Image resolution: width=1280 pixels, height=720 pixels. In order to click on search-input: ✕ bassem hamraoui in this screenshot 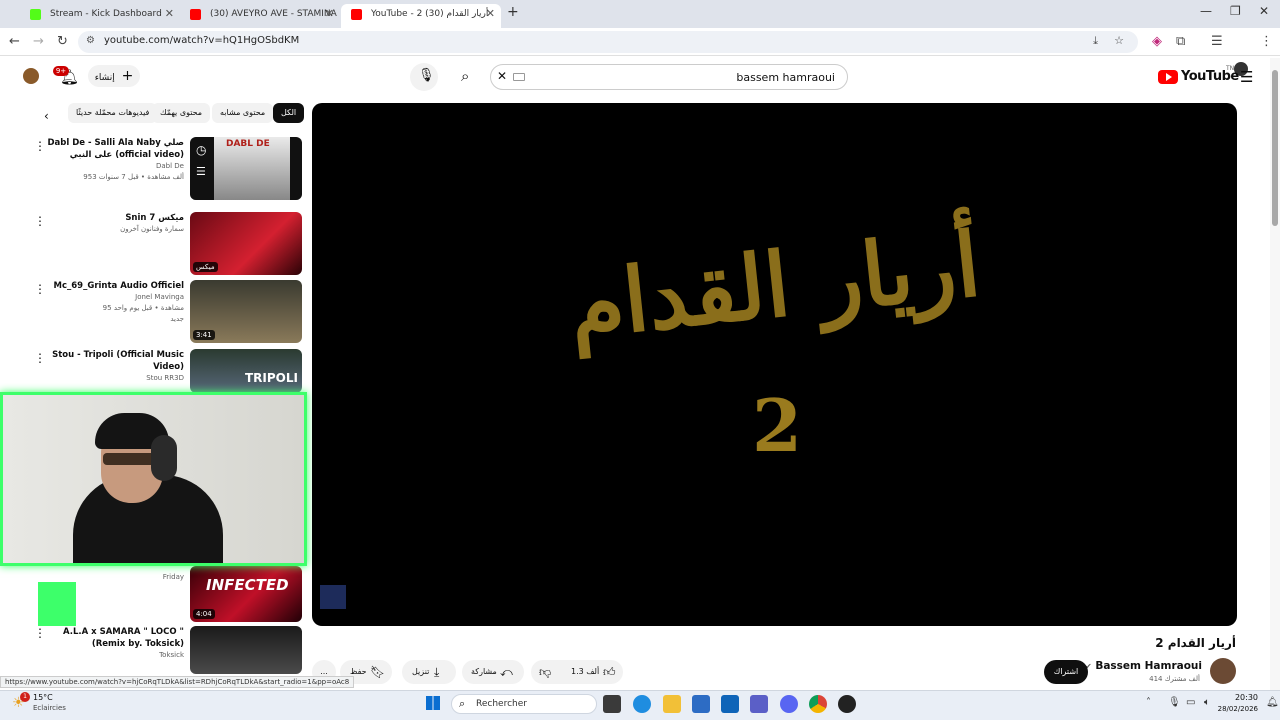, I will do `click(669, 77)`.